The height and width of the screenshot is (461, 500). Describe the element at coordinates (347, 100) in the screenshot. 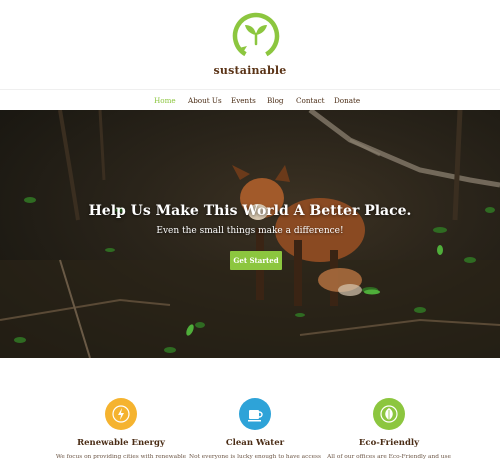

I see `nav-item-donate: Donate` at that location.